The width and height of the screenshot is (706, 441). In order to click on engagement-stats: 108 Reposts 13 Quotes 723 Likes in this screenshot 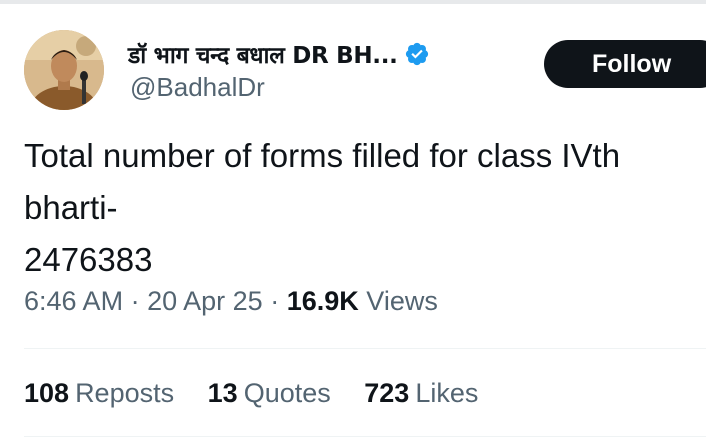, I will do `click(264, 393)`.